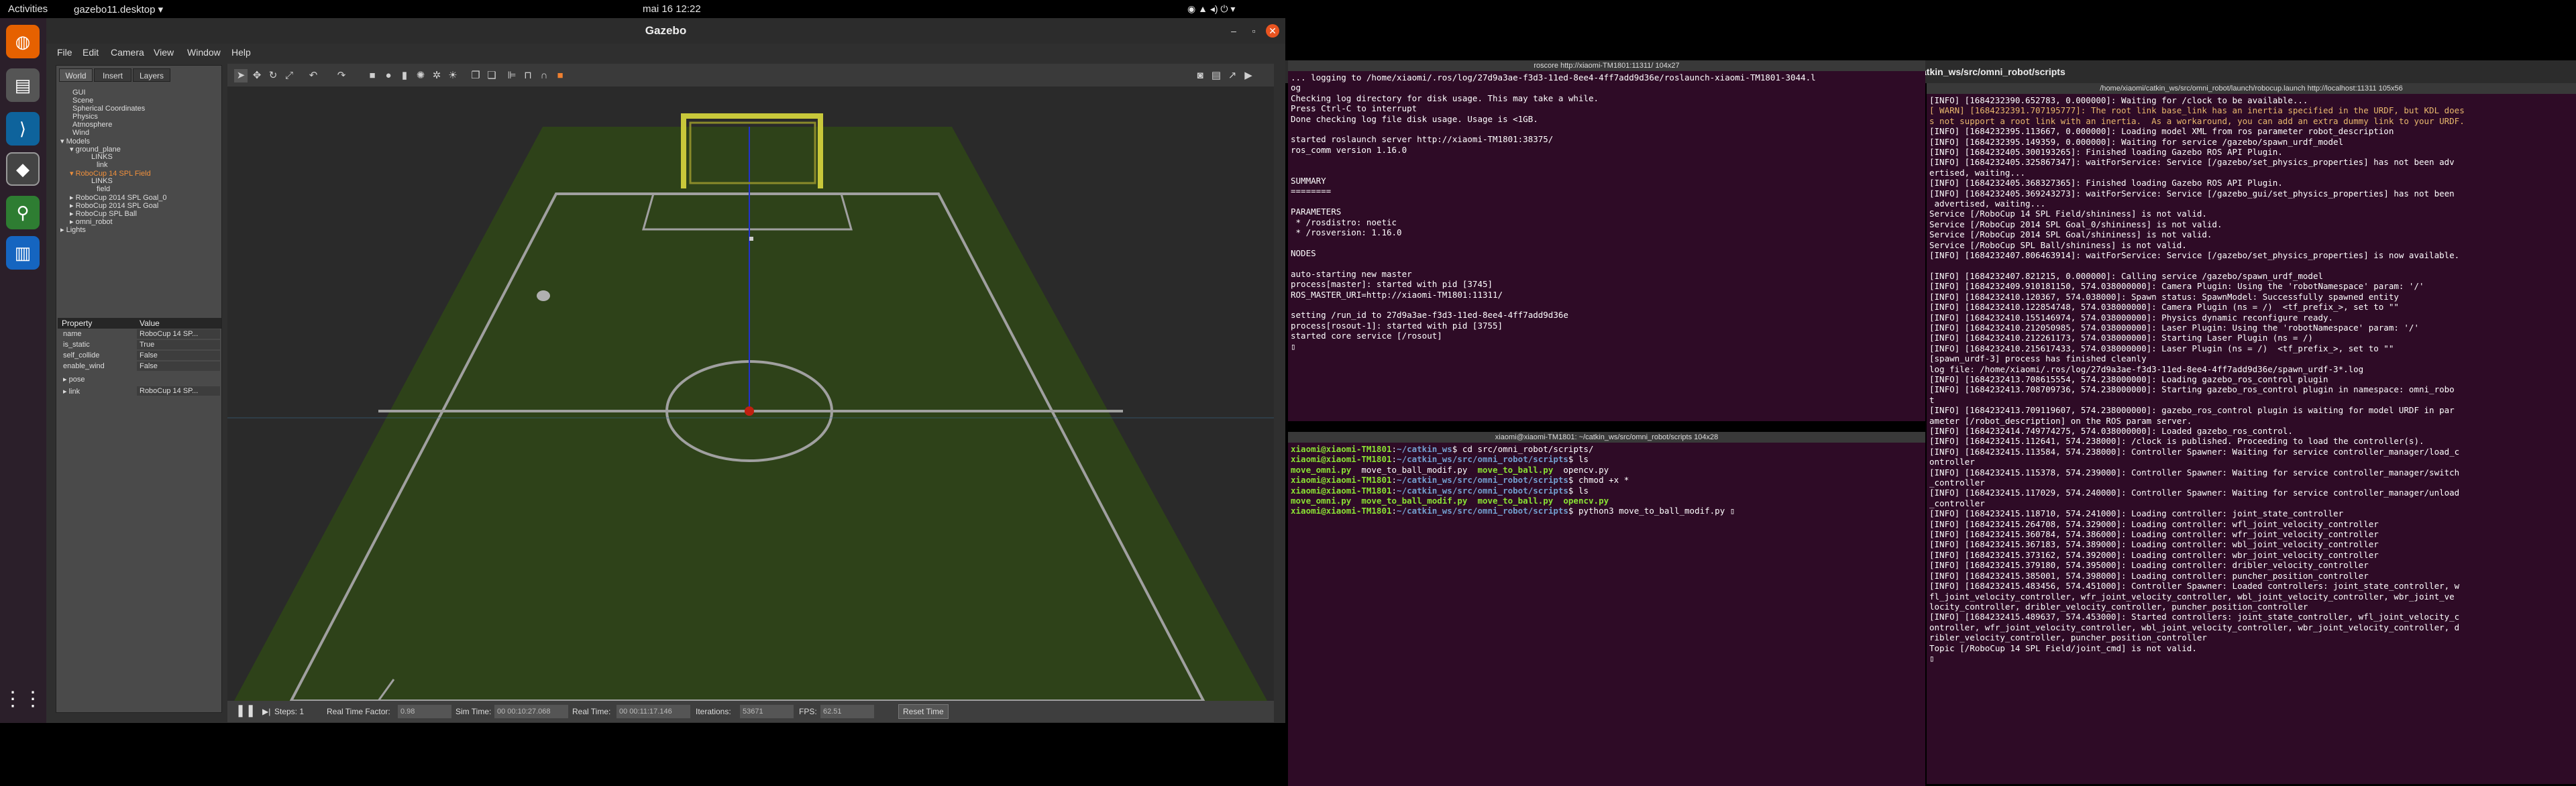 Image resolution: width=2576 pixels, height=786 pixels. I want to click on minimize-icon: –, so click(1233, 31).